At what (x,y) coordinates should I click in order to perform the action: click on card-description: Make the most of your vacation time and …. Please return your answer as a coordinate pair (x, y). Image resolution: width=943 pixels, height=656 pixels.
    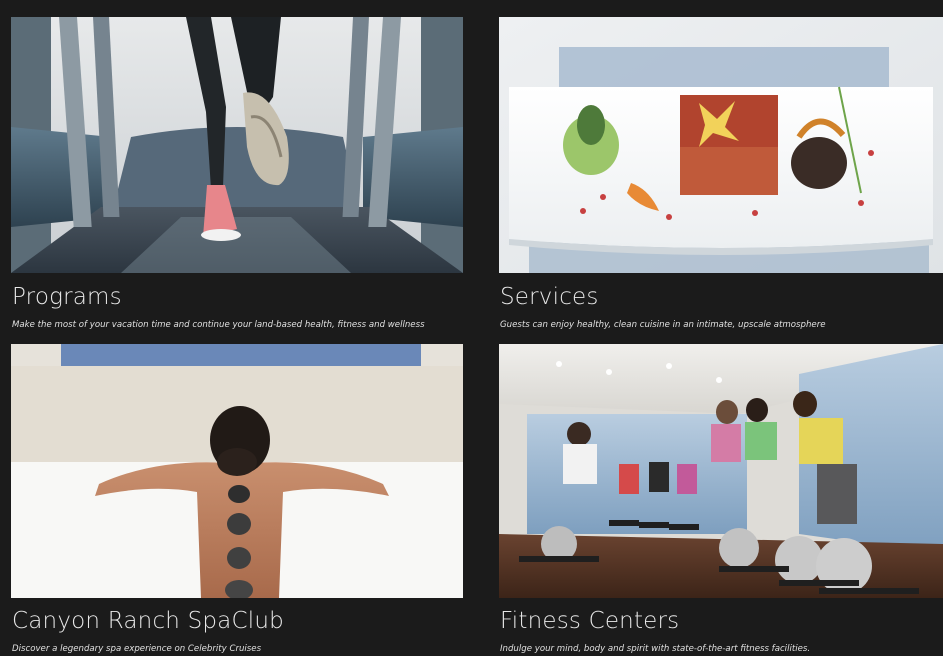
    Looking at the image, I should click on (218, 325).